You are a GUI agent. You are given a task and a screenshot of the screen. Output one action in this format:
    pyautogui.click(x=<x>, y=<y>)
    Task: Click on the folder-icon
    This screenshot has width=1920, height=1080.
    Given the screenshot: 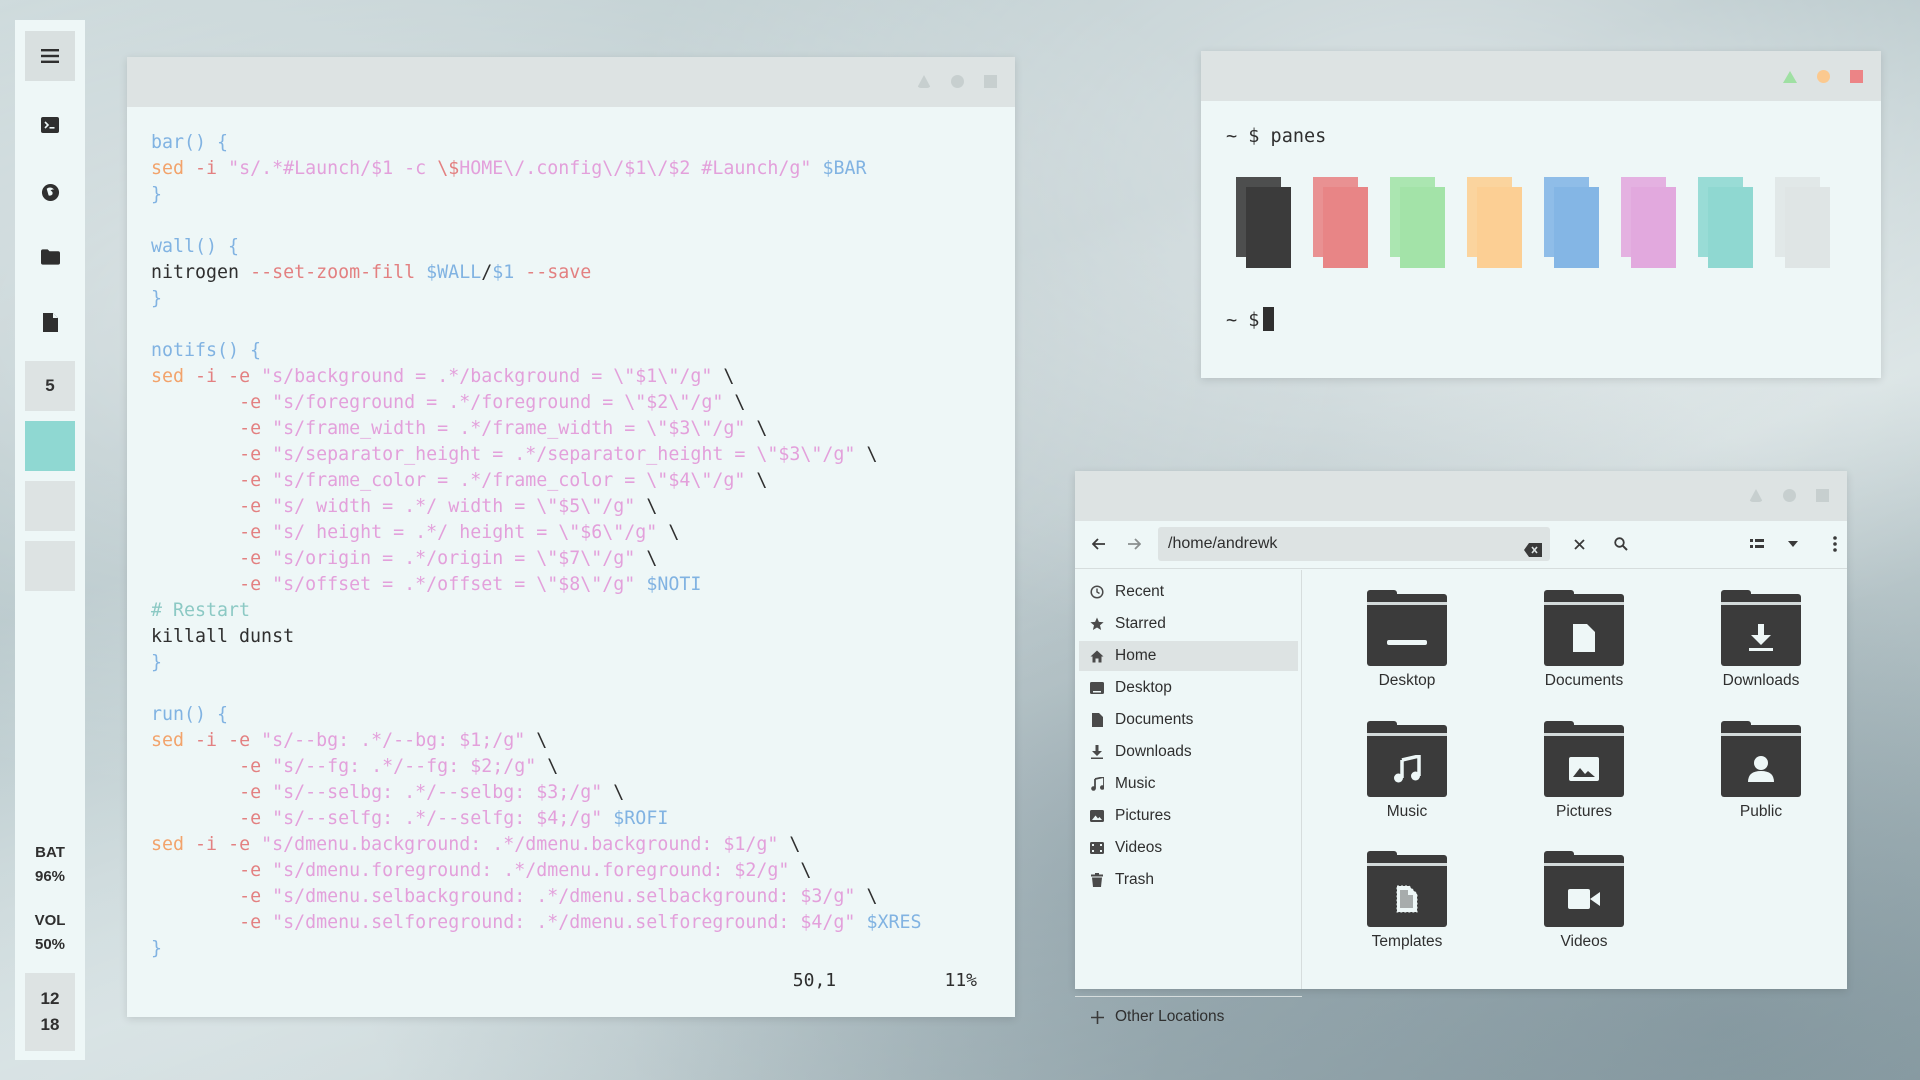 What is the action you would take?
    pyautogui.click(x=50, y=257)
    